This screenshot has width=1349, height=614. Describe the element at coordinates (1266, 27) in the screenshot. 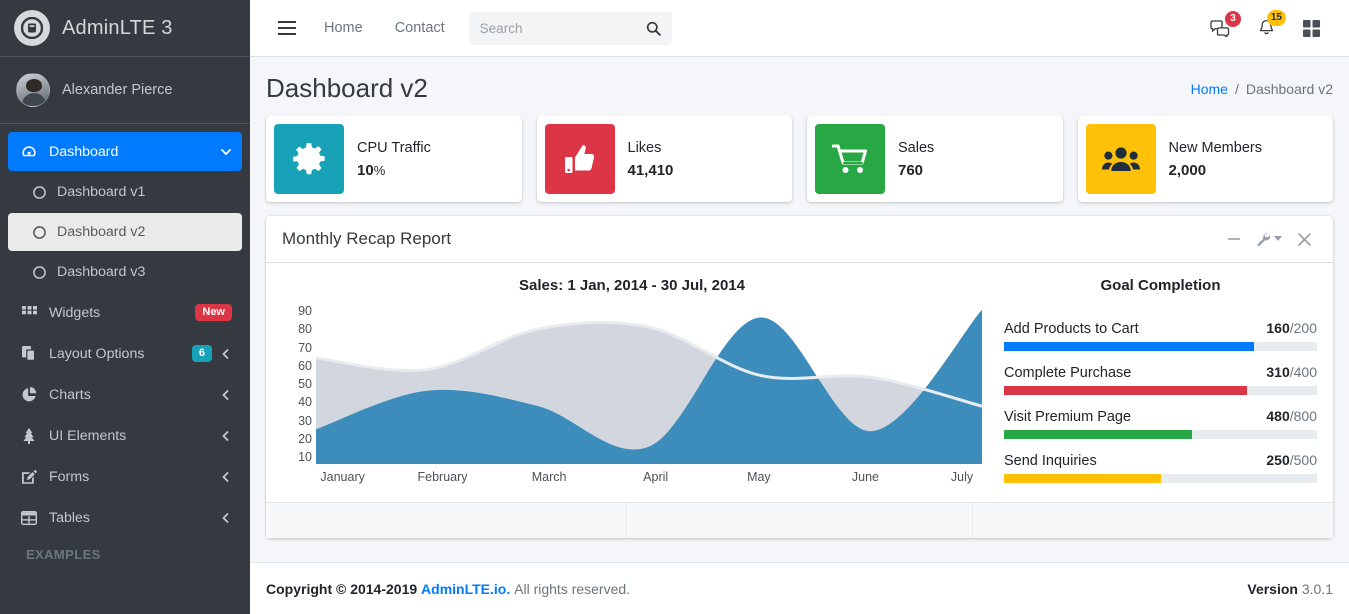

I see `notifications-button: 15` at that location.